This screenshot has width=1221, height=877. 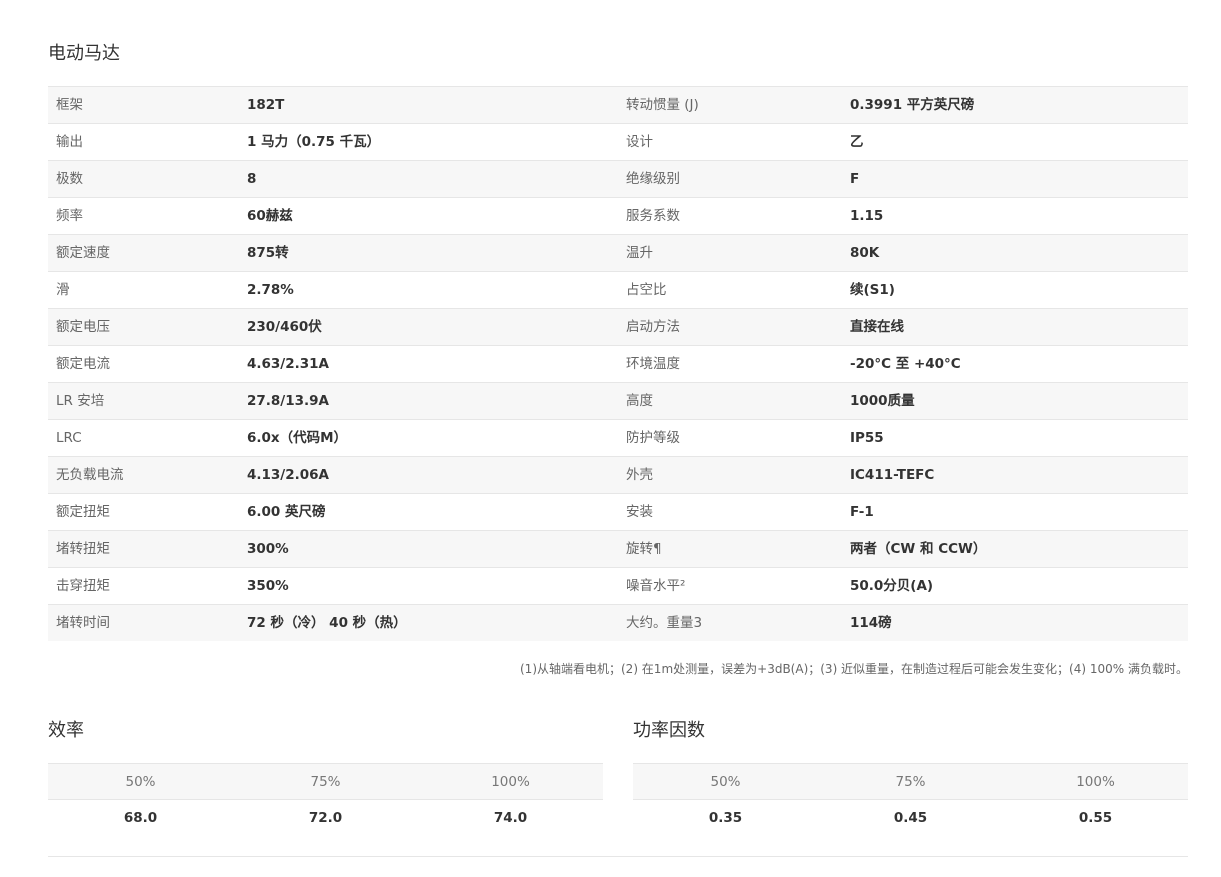 I want to click on spec-label: 额定电压, so click(x=143, y=327).